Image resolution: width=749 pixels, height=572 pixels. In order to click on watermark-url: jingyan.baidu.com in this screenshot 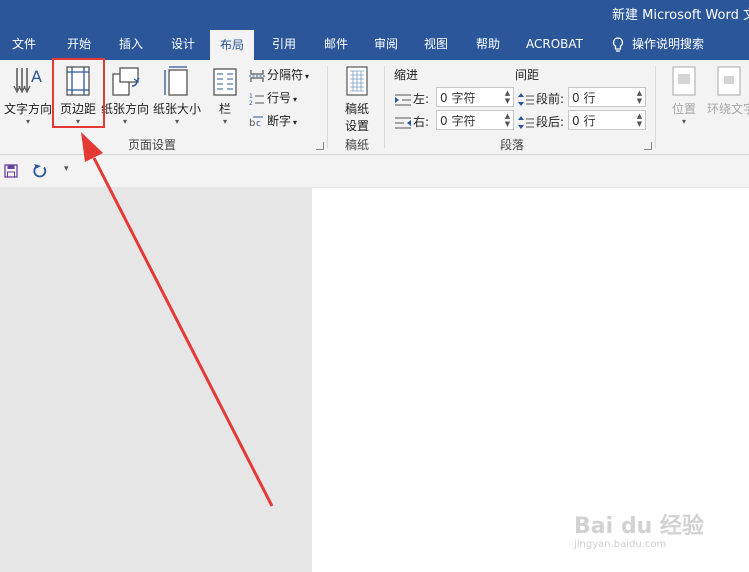, I will do `click(620, 544)`.